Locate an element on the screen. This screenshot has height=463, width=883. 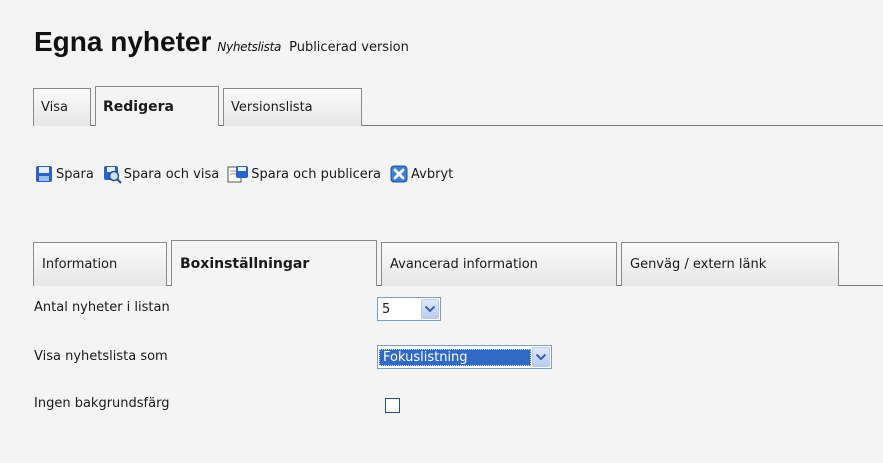
page-title: Egna nyheter is located at coordinates (123, 41).